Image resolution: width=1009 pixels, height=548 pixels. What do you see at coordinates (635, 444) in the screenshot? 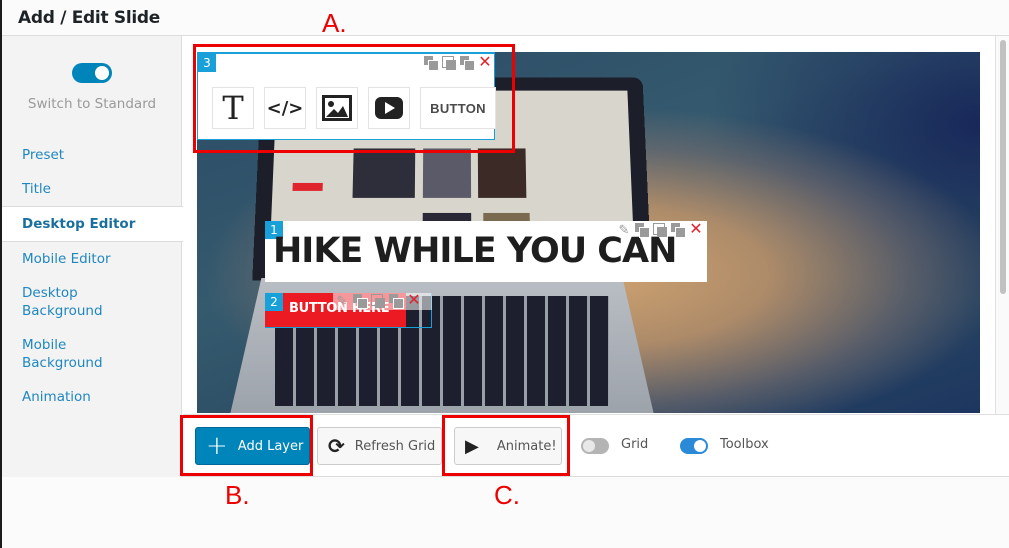
I see `grid-label: Grid` at bounding box center [635, 444].